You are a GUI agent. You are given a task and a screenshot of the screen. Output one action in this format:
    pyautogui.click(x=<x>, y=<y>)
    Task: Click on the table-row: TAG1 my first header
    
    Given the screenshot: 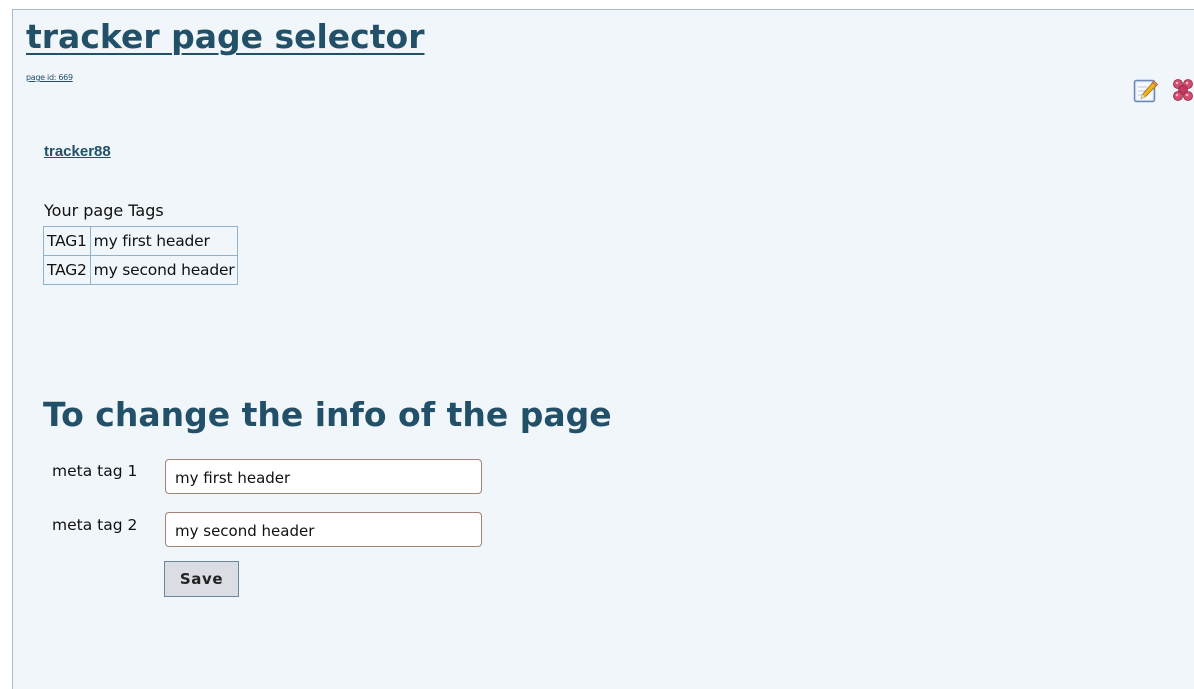 What is the action you would take?
    pyautogui.click(x=141, y=241)
    